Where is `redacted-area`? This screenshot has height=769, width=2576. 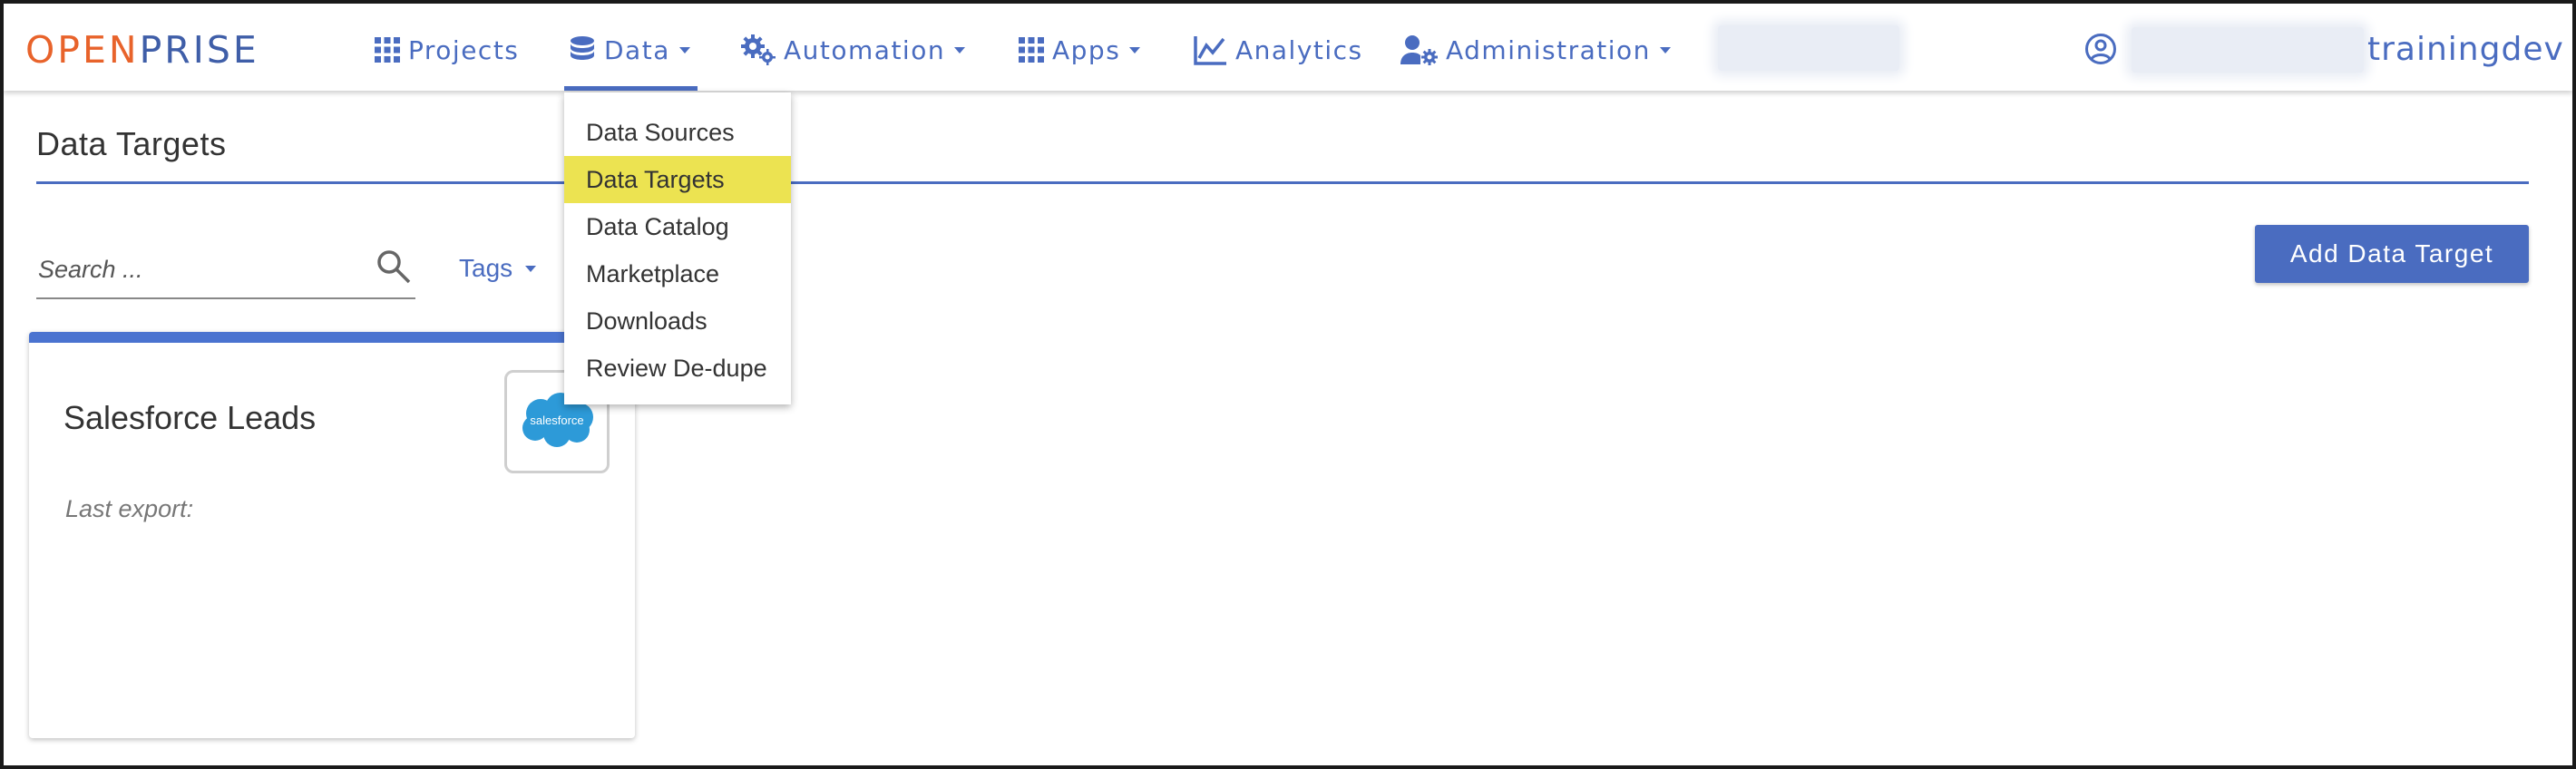 redacted-area is located at coordinates (1808, 48).